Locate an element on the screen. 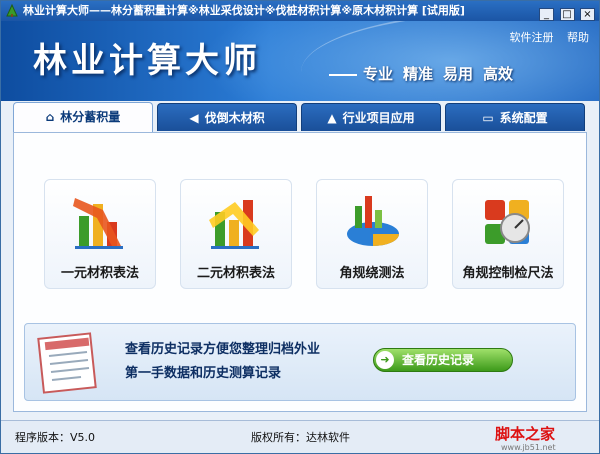 The image size is (600, 454). slogan-word: 专业 is located at coordinates (378, 74).